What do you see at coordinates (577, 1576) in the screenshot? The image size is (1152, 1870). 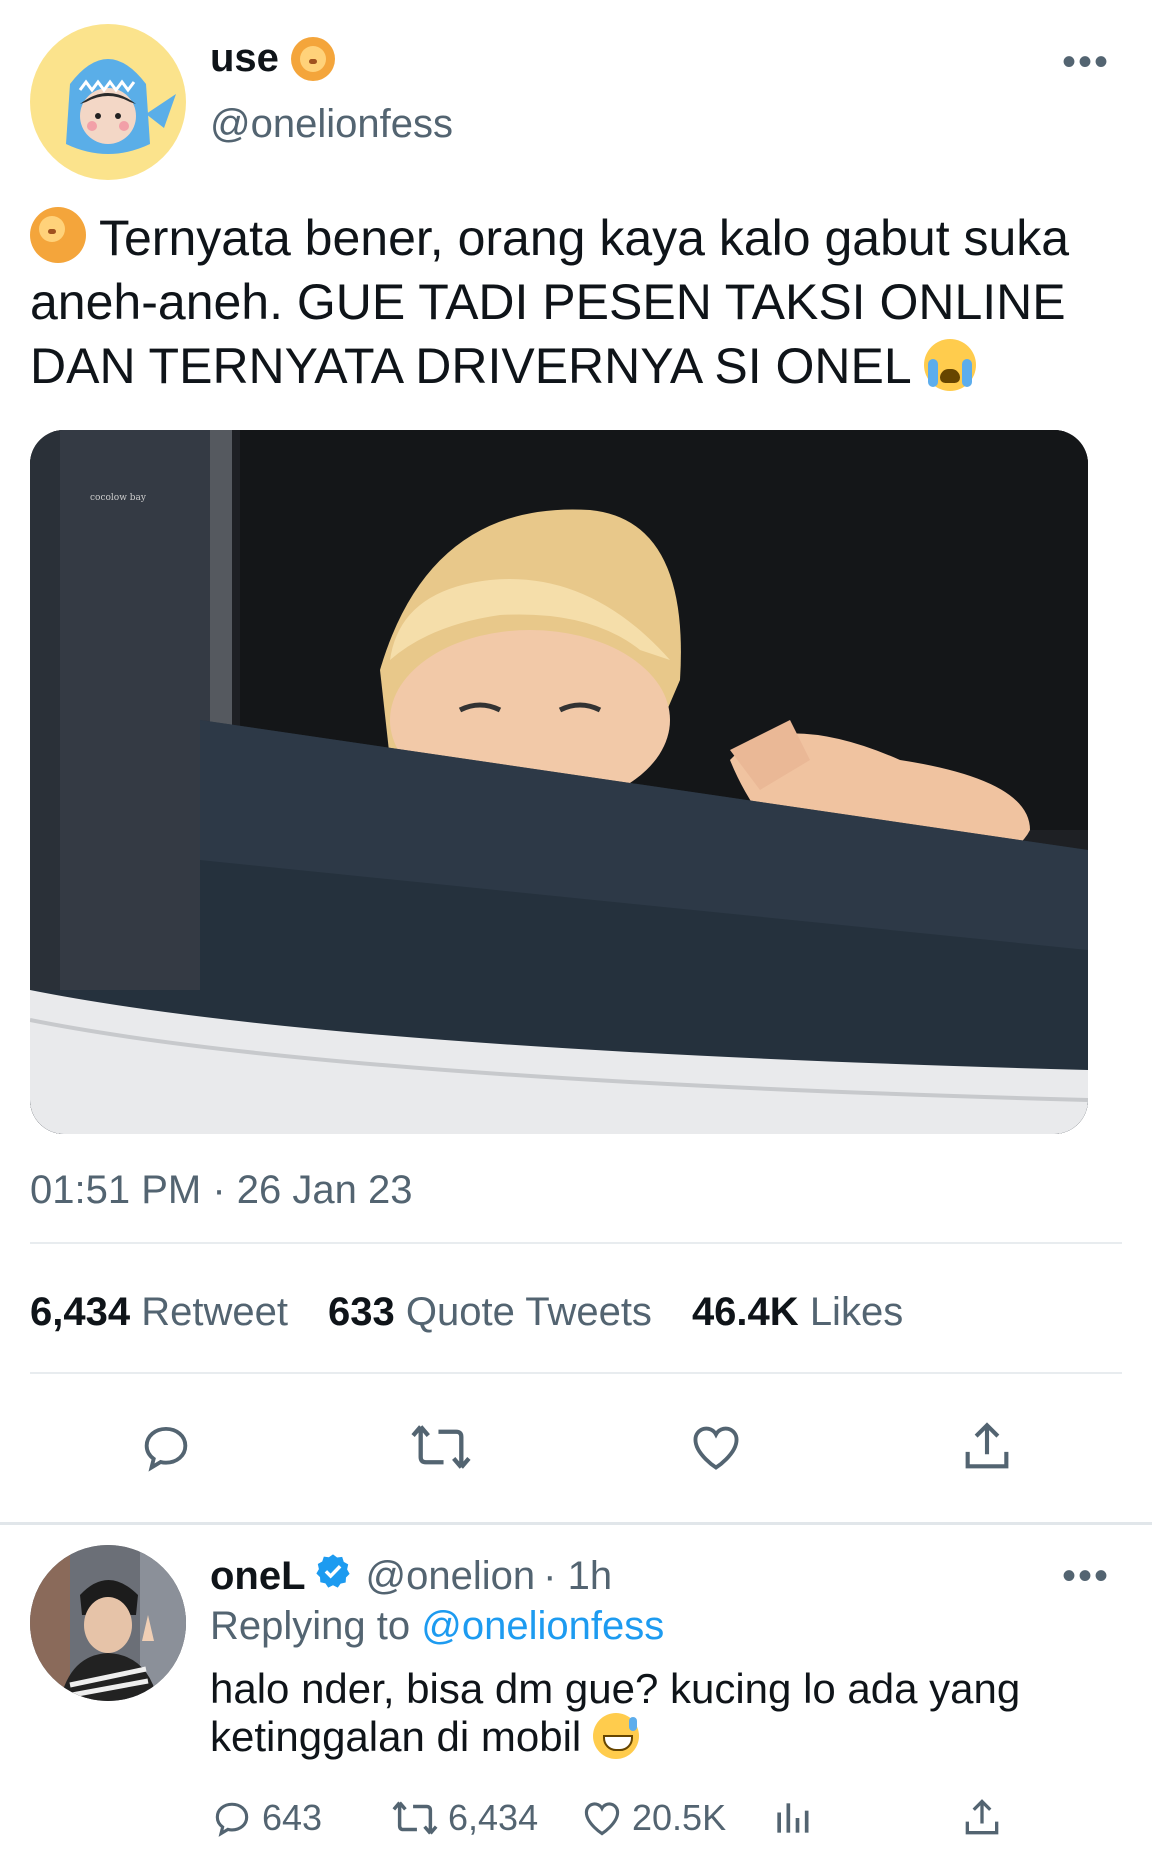 I see `reply-time: · 1h` at bounding box center [577, 1576].